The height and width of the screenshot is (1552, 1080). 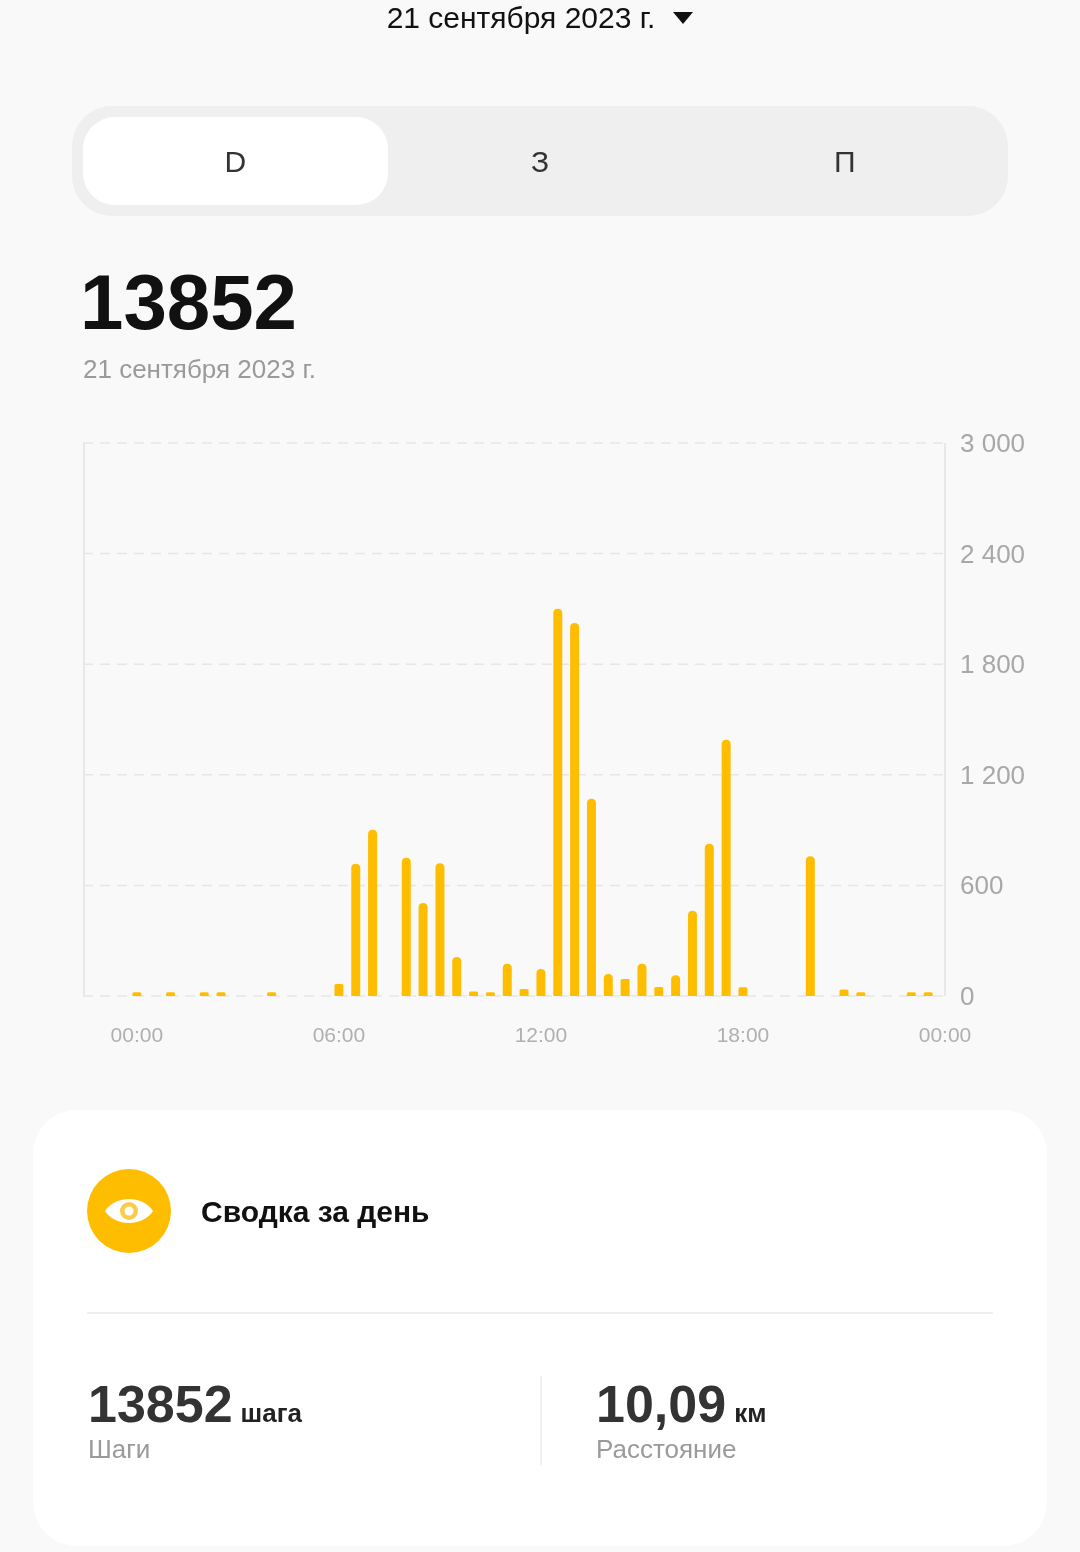 What do you see at coordinates (993, 774) in the screenshot?
I see `y-axis-label: 1 200` at bounding box center [993, 774].